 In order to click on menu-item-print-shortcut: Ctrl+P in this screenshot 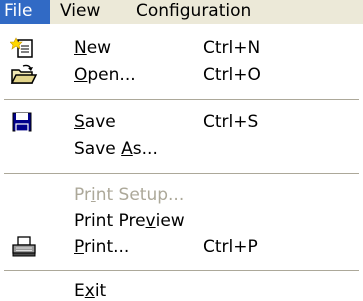, I will do `click(230, 247)`.